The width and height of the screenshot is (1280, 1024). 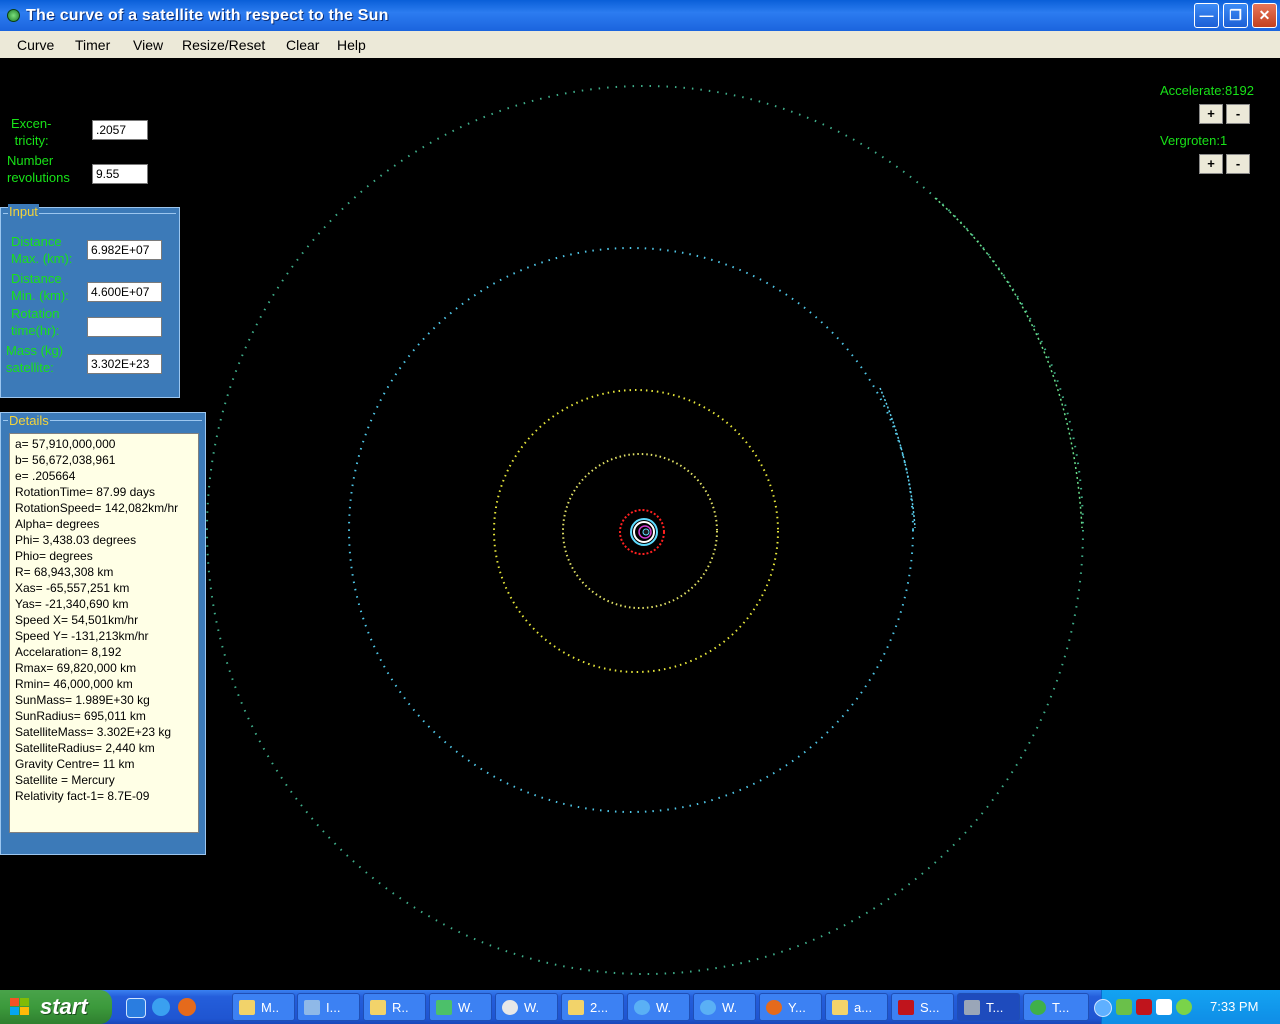 What do you see at coordinates (45, 476) in the screenshot?
I see `detail-line: e= .205664` at bounding box center [45, 476].